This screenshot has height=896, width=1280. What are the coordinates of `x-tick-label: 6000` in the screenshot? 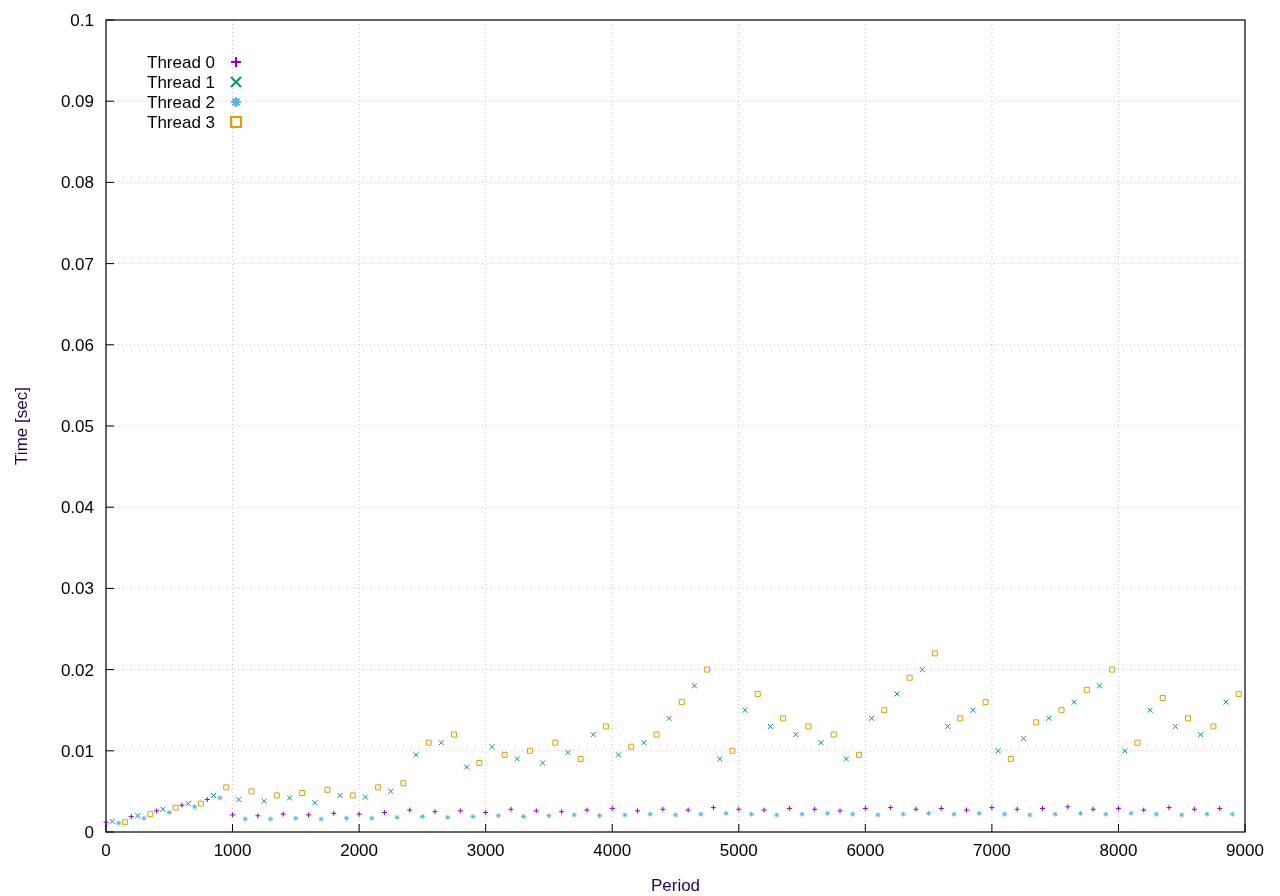 It's located at (865, 850).